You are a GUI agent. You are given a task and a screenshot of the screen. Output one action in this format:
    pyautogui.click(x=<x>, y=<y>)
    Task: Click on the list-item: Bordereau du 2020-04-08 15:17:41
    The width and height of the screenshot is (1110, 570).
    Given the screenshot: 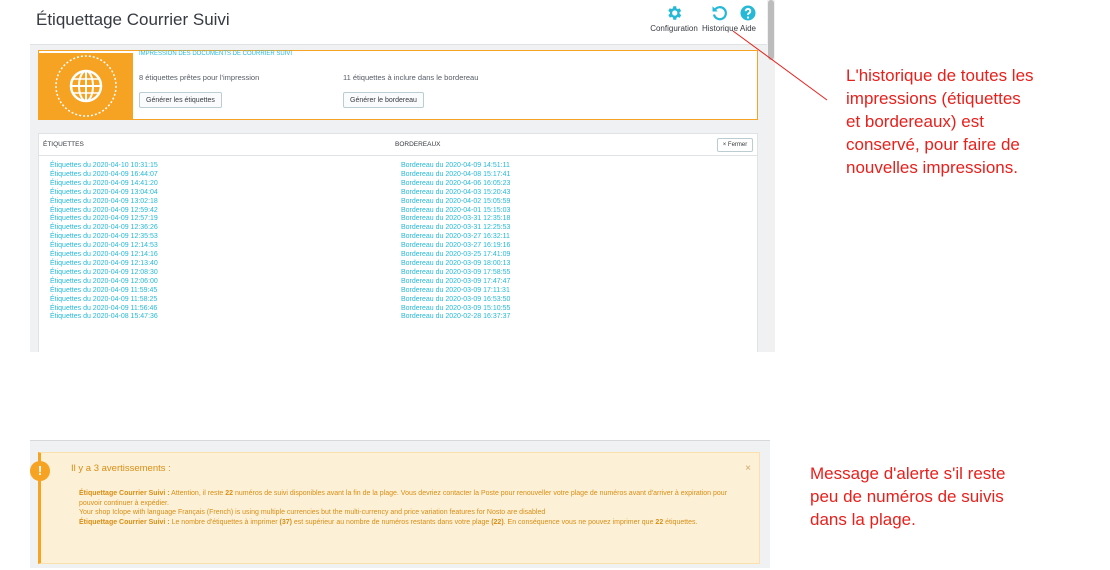 What is the action you would take?
    pyautogui.click(x=455, y=175)
    